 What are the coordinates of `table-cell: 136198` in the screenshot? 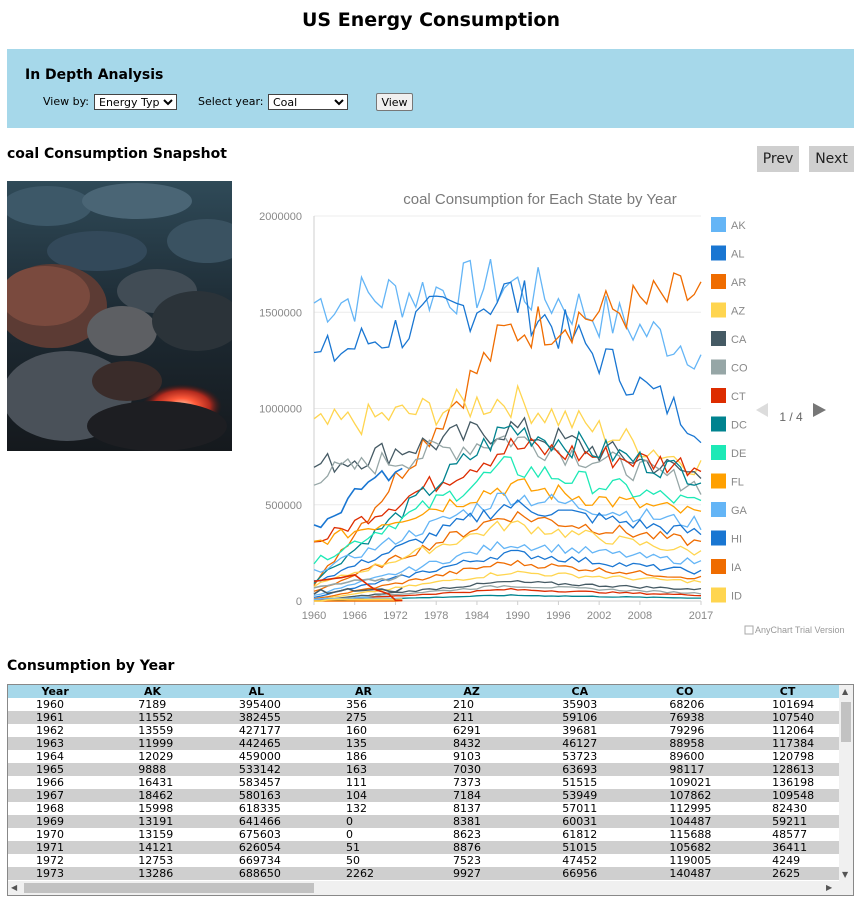 It's located at (793, 782).